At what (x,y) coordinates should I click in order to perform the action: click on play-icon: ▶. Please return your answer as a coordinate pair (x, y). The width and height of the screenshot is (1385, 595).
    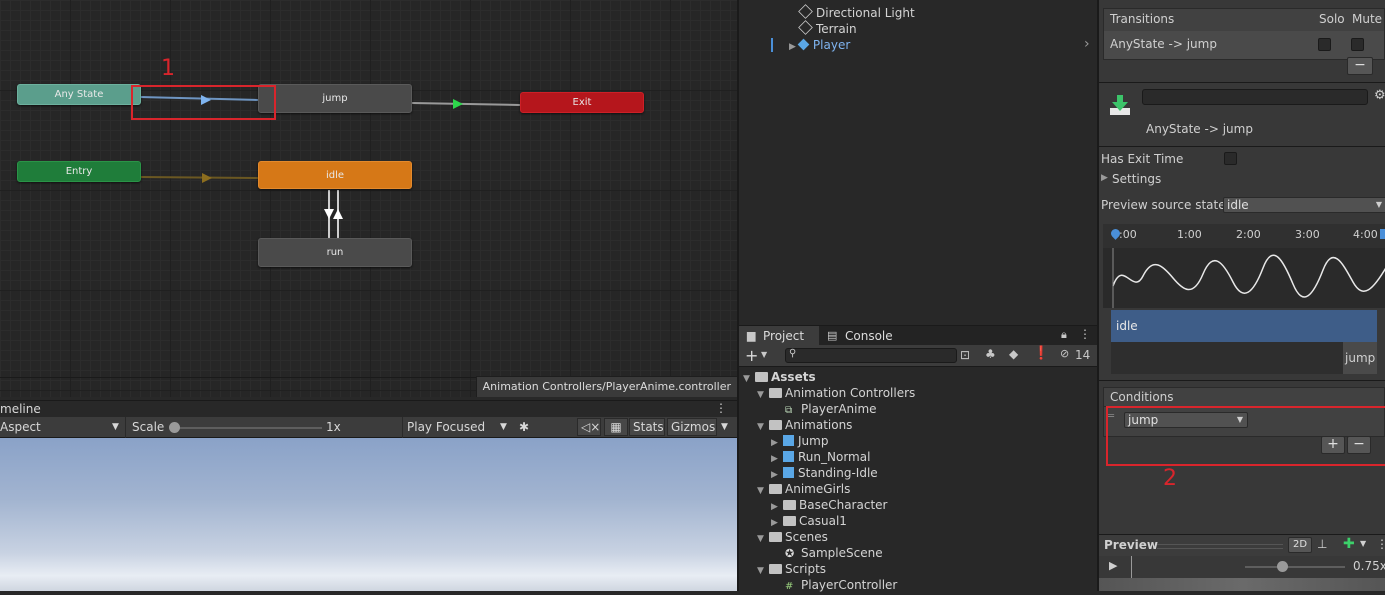
    Looking at the image, I should click on (1113, 565).